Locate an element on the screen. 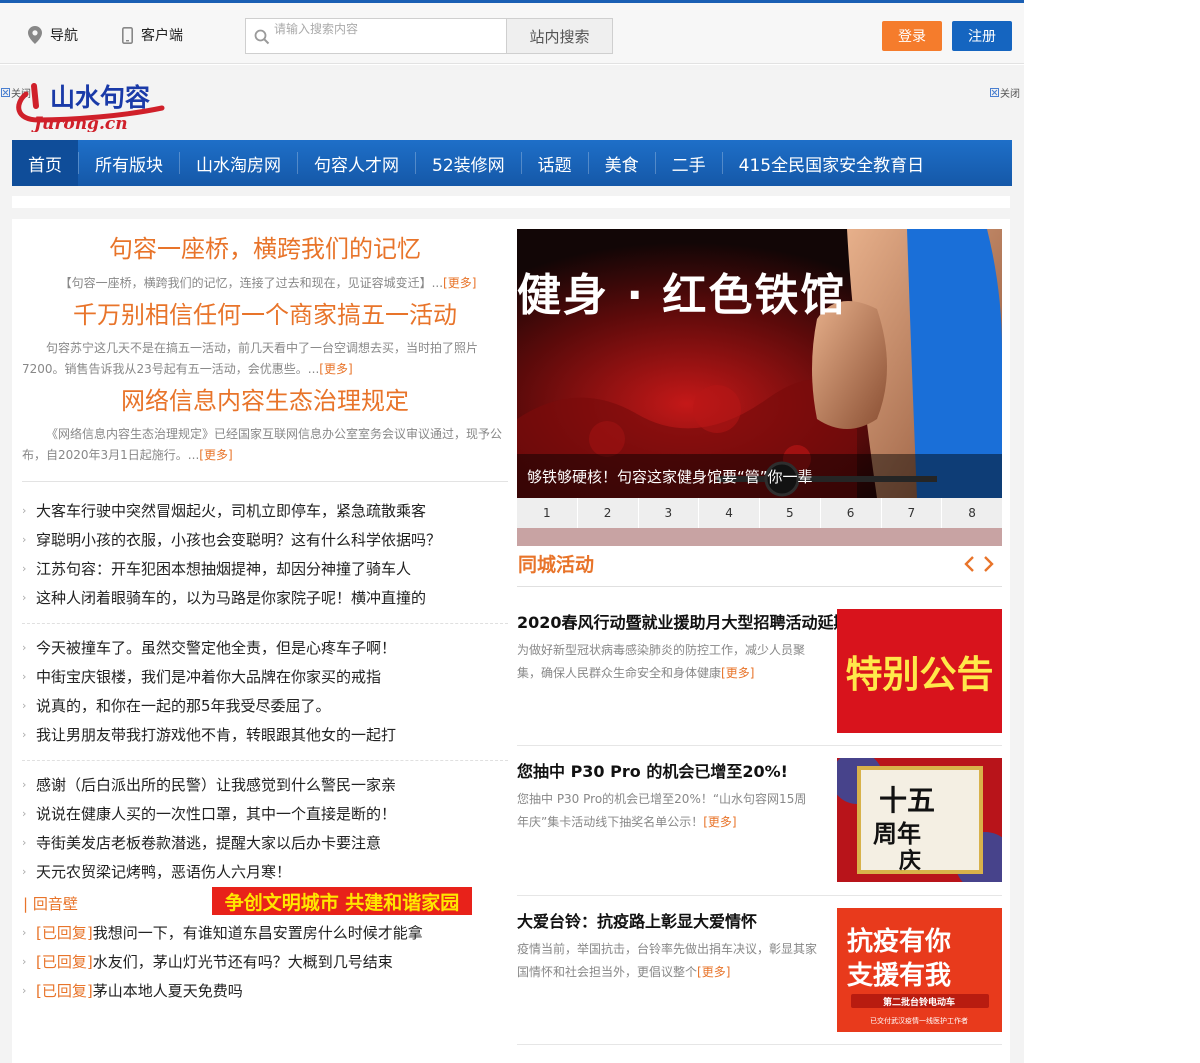 The image size is (1200, 1063). news-title: 今天被撞车了。虽然交警定他全责，但是心疼车子啊！ is located at coordinates (216, 648).